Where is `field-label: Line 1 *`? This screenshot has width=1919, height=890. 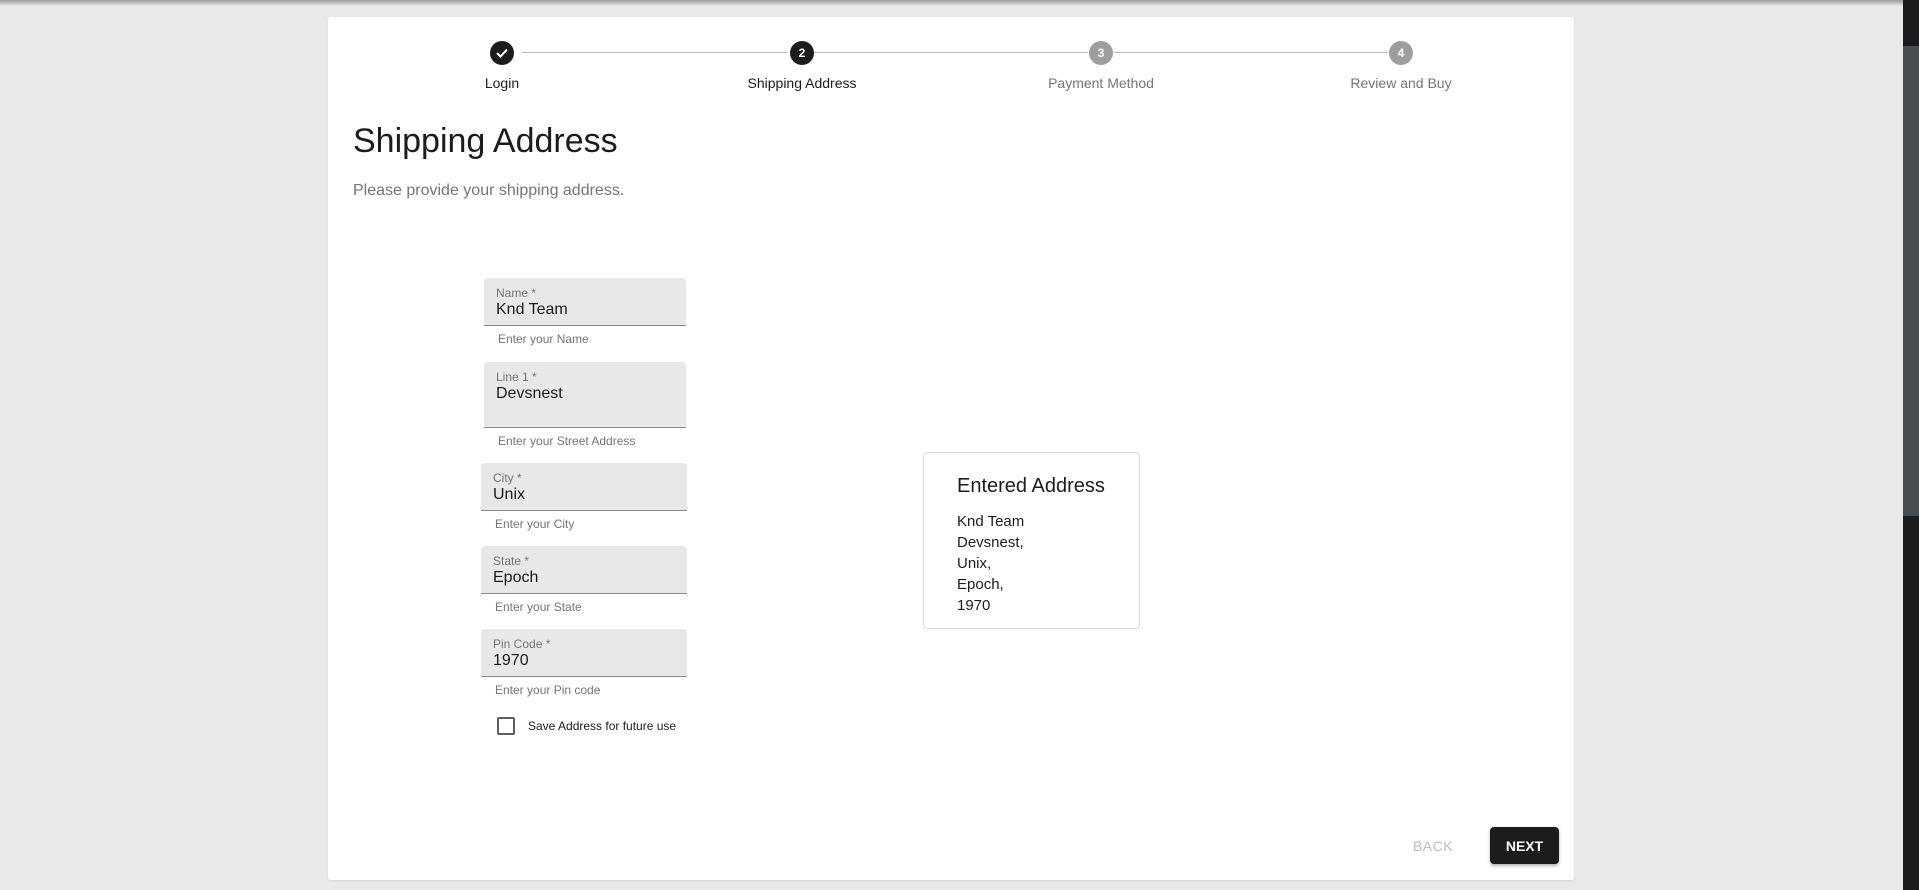
field-label: Line 1 * is located at coordinates (516, 377).